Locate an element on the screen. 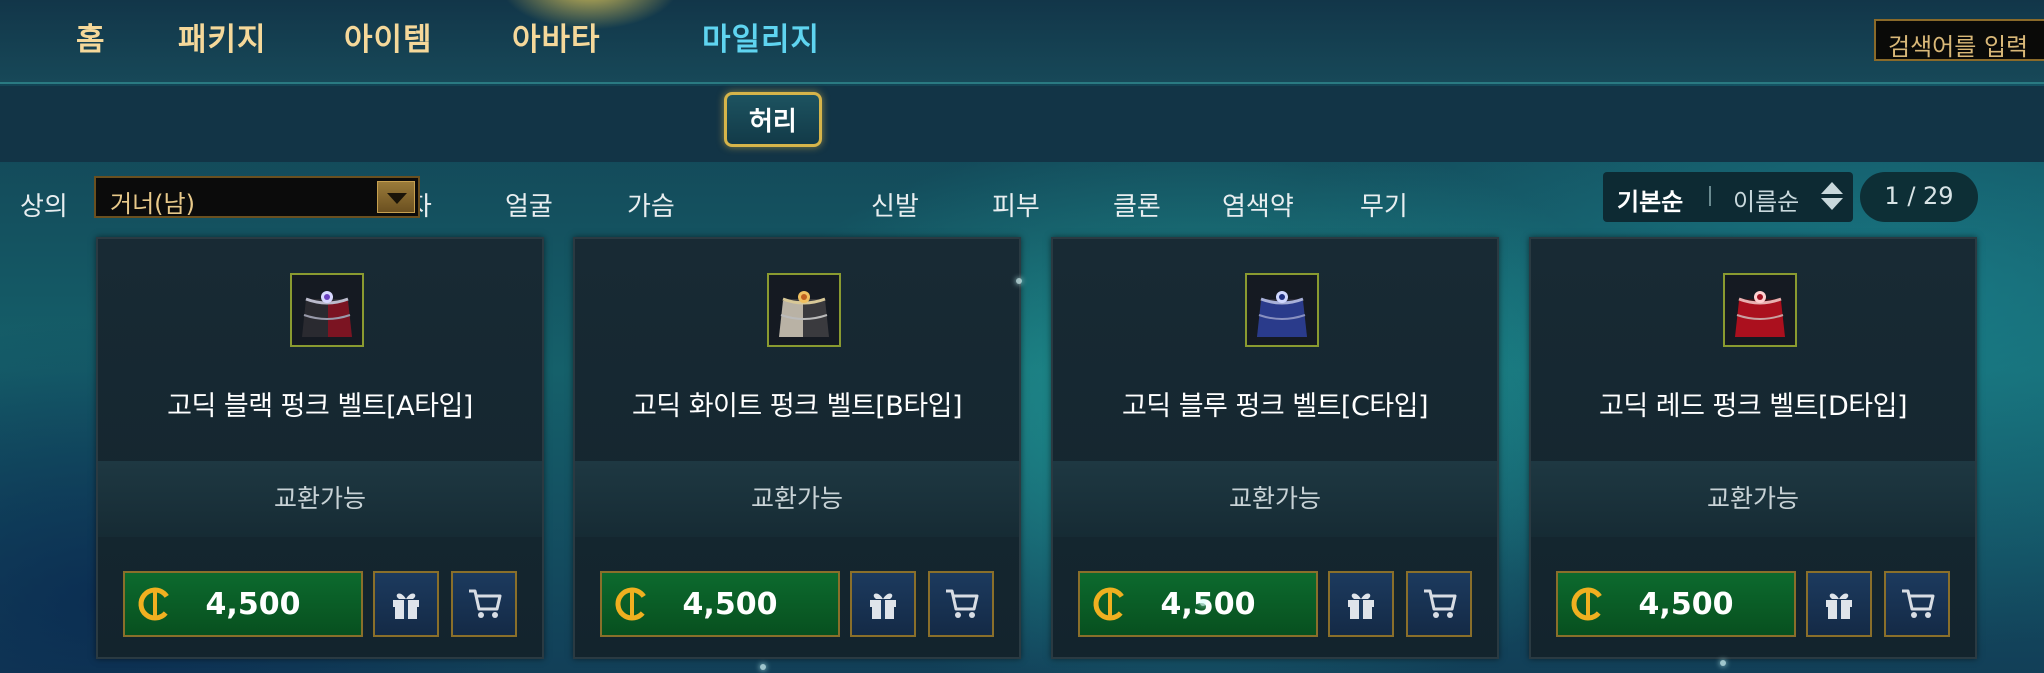 The height and width of the screenshot is (673, 2044). nav-home: 홈 is located at coordinates (91, 36).